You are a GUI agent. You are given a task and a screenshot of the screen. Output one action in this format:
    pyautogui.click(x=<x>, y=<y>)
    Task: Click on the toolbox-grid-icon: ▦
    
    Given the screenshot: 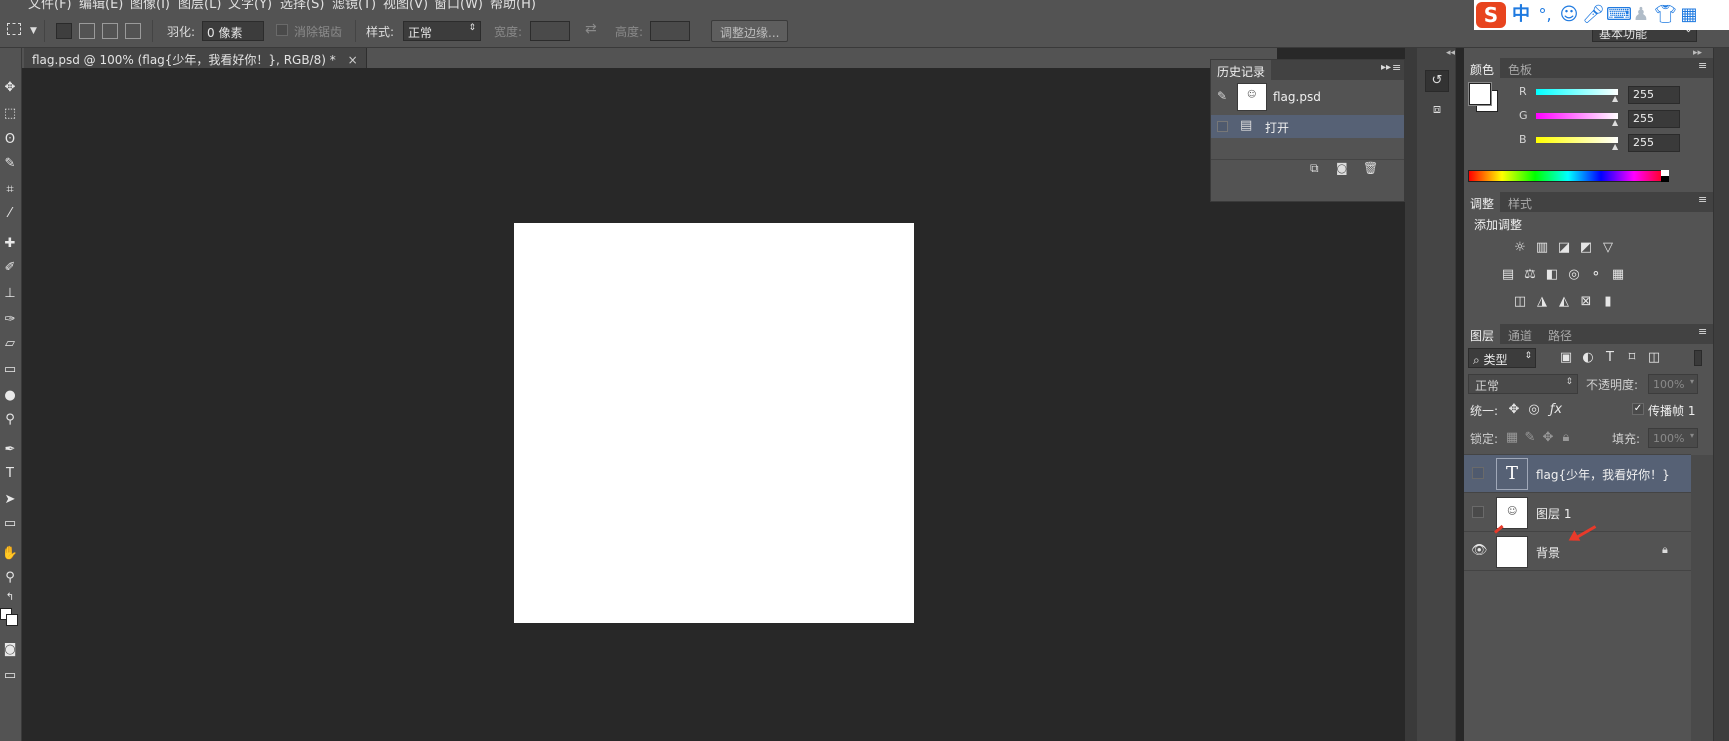 What is the action you would take?
    pyautogui.click(x=1689, y=15)
    